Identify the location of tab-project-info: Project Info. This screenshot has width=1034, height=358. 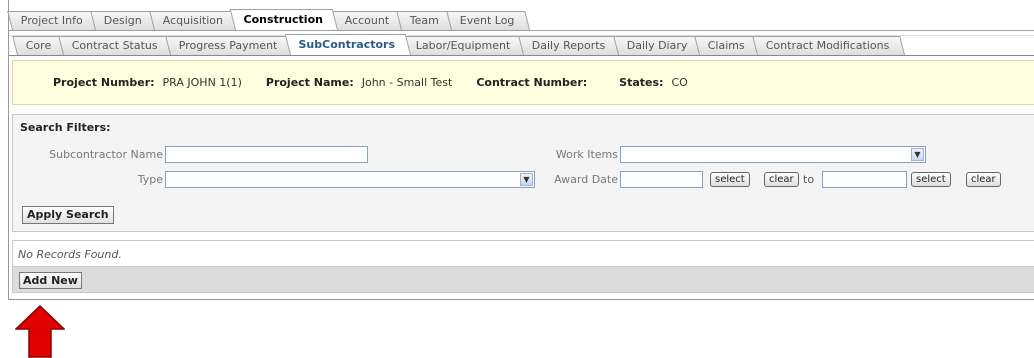
(52, 20).